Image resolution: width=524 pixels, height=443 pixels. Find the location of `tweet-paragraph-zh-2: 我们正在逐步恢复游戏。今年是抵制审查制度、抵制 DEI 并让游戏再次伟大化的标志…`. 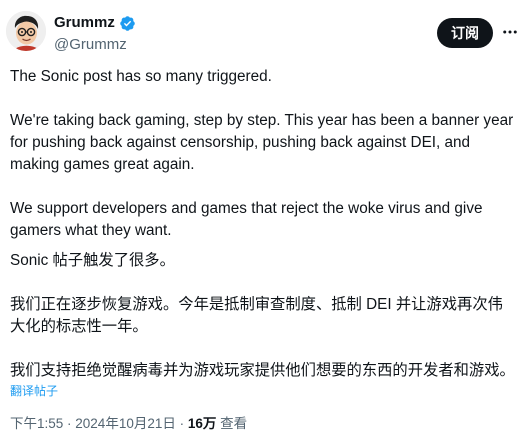

tweet-paragraph-zh-2: 我们正在逐步恢复游戏。今年是抵制审查制度、抵制 DEI 并让游戏再次伟大化的标志… is located at coordinates (256, 315).